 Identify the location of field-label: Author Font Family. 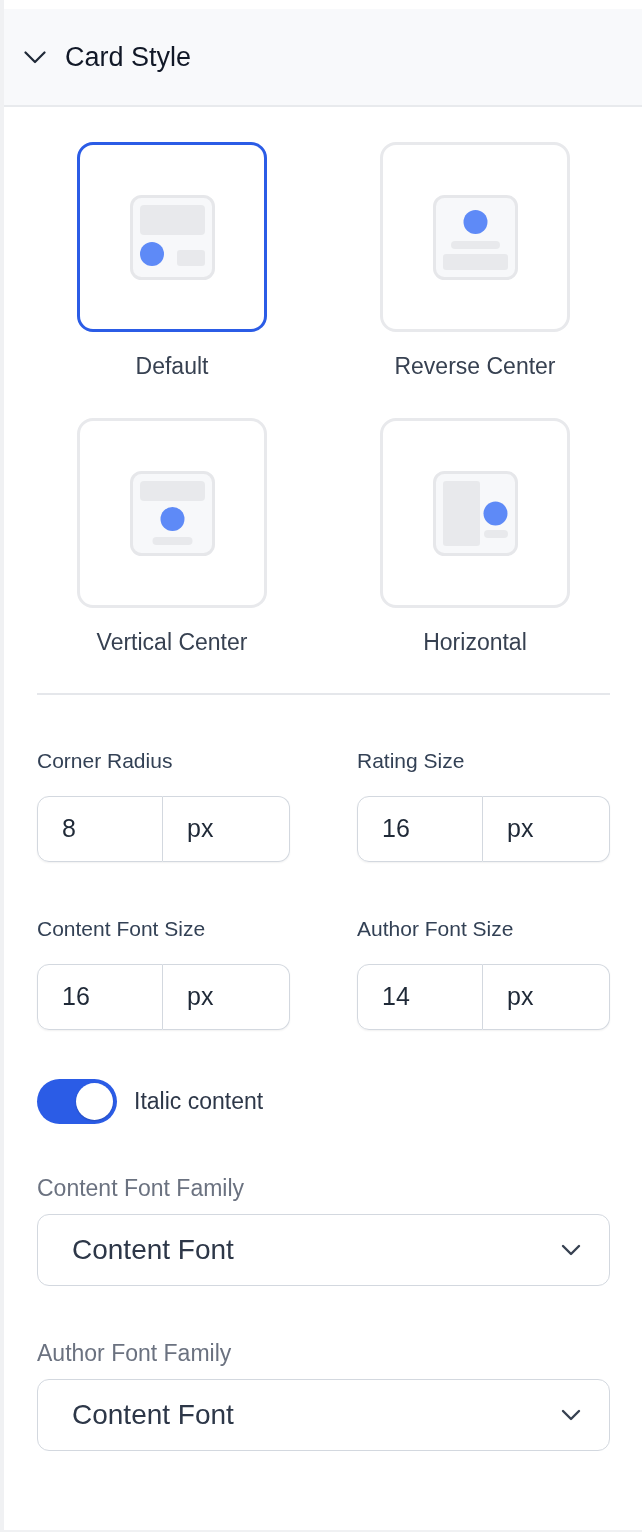
(135, 1353).